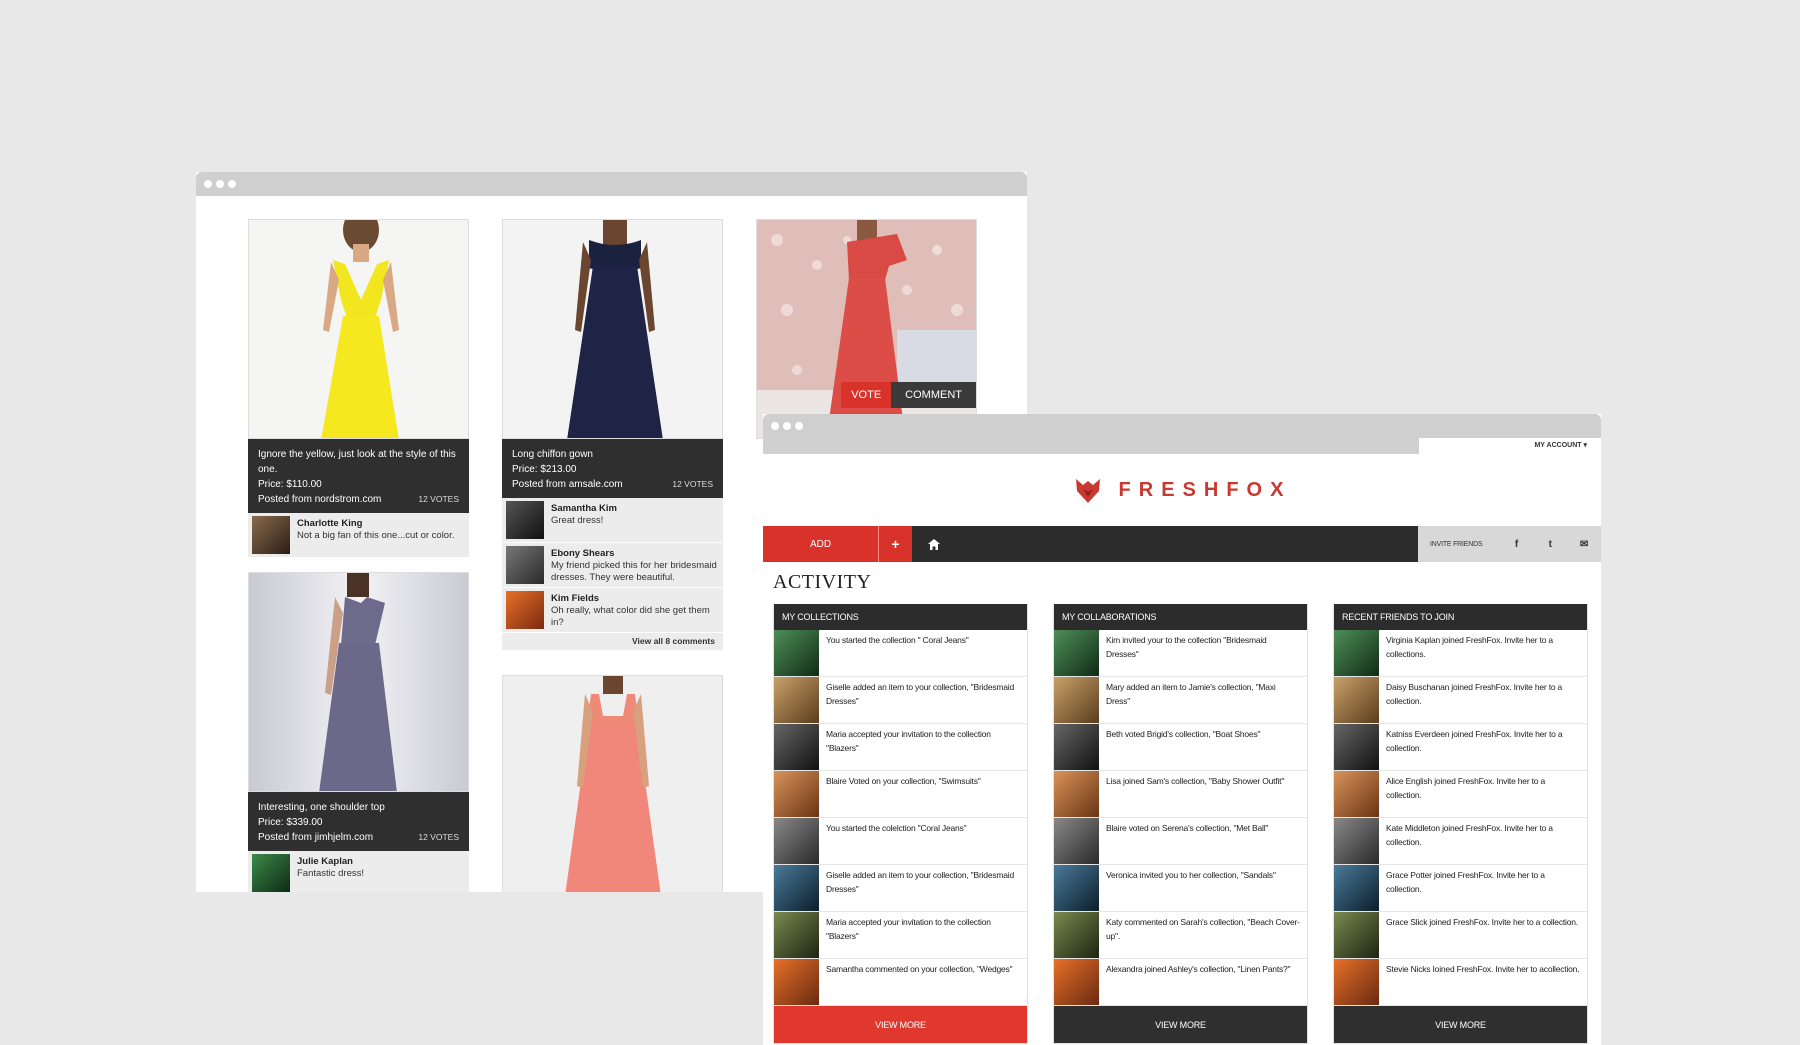 The image size is (1800, 1045). I want to click on comment-button: COMMENT, so click(933, 395).